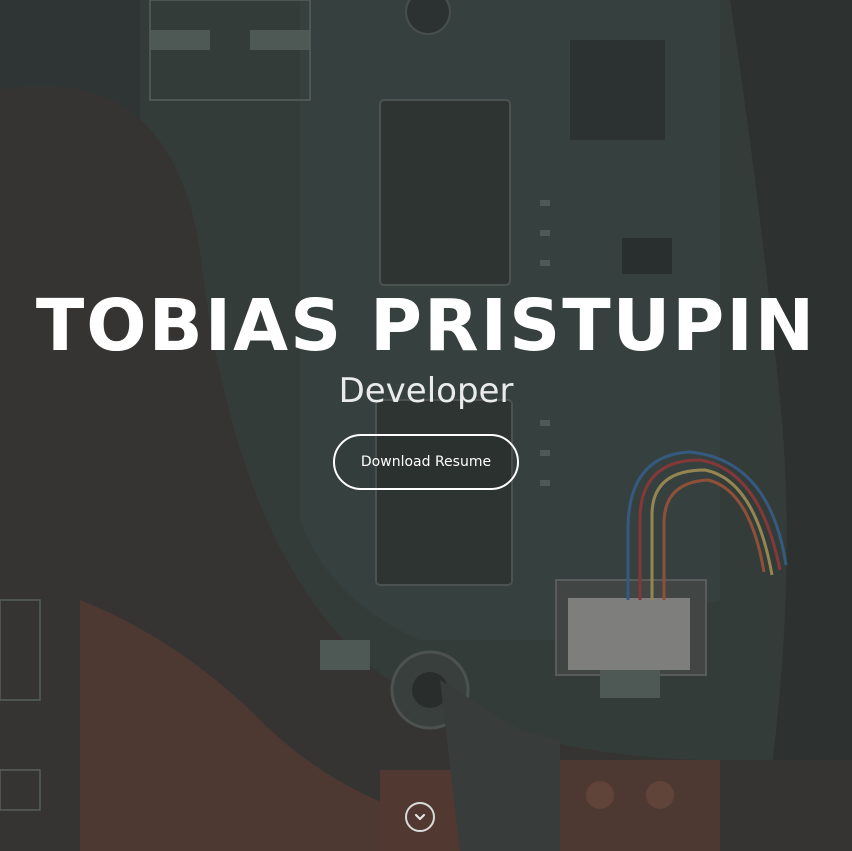 The width and height of the screenshot is (852, 851). What do you see at coordinates (426, 325) in the screenshot?
I see `hero-name: TOBIAS PRISTUPIN` at bounding box center [426, 325].